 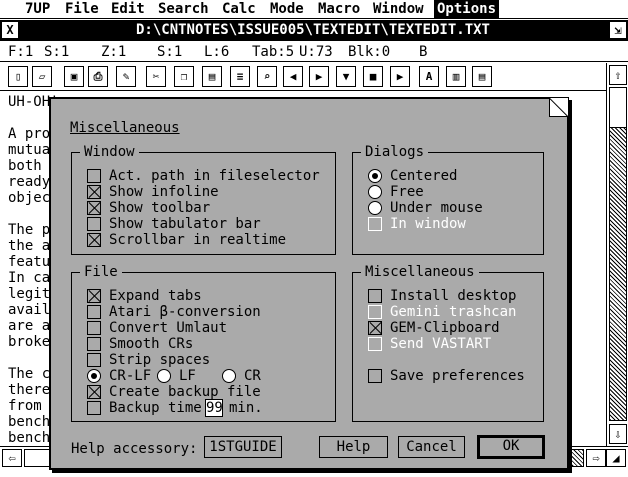 What do you see at coordinates (82, 9) in the screenshot?
I see `menu-file: File` at bounding box center [82, 9].